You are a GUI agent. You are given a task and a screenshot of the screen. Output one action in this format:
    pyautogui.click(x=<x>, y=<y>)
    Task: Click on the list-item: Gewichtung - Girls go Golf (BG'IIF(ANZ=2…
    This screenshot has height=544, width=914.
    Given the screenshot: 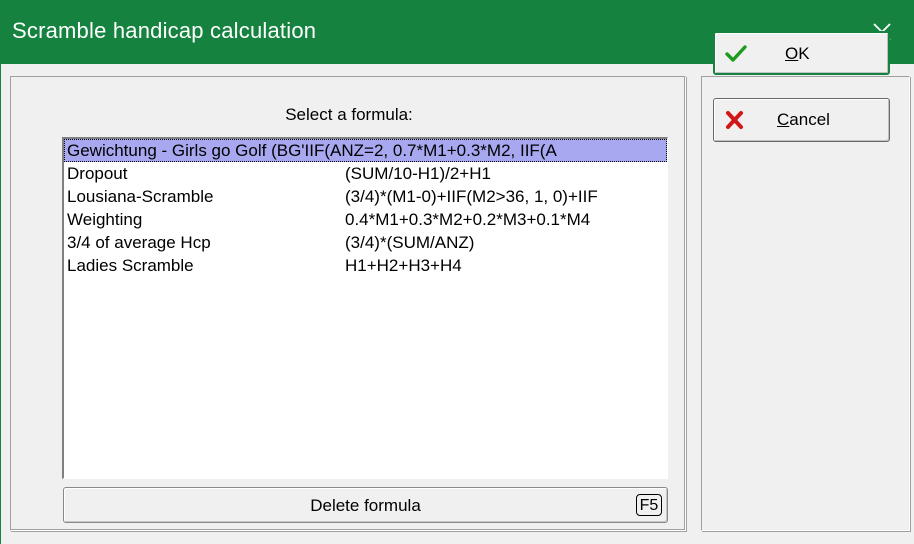 What is the action you would take?
    pyautogui.click(x=365, y=150)
    